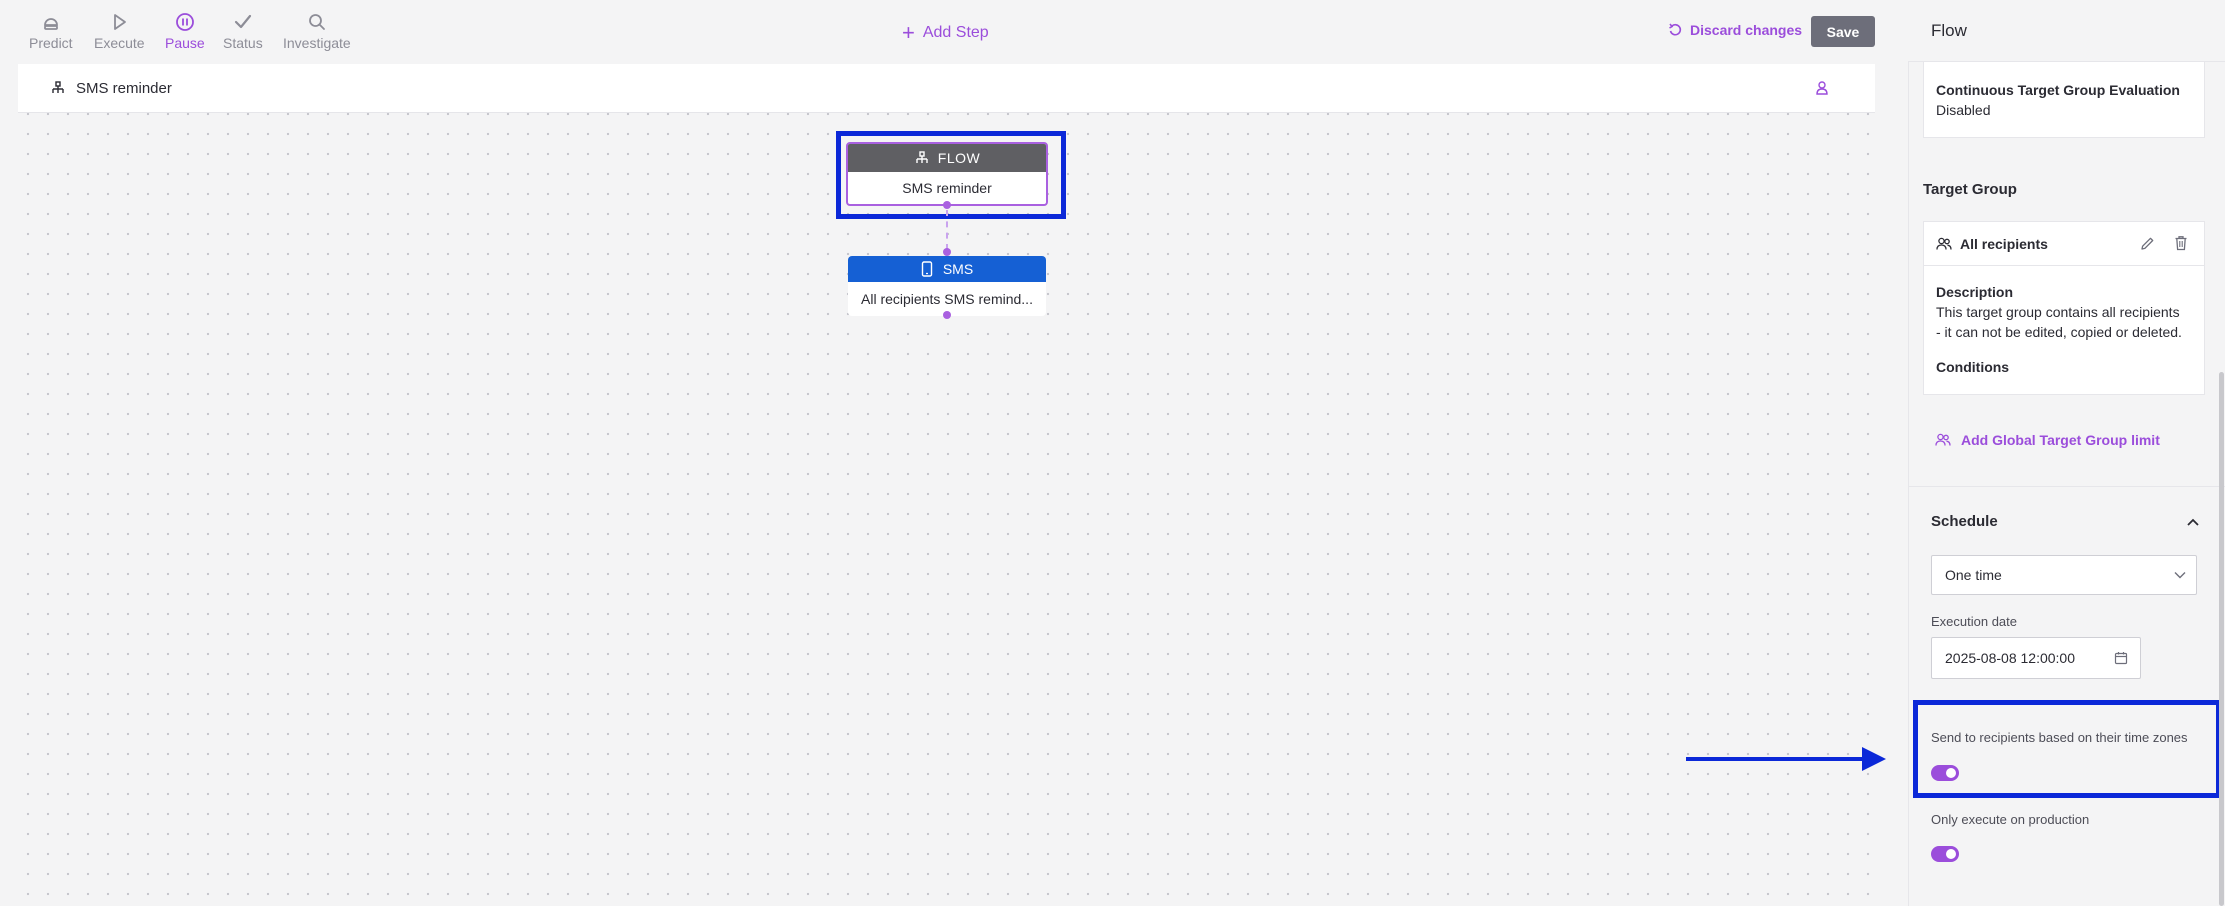 Image resolution: width=2225 pixels, height=906 pixels. What do you see at coordinates (316, 22) in the screenshot?
I see `search-icon` at bounding box center [316, 22].